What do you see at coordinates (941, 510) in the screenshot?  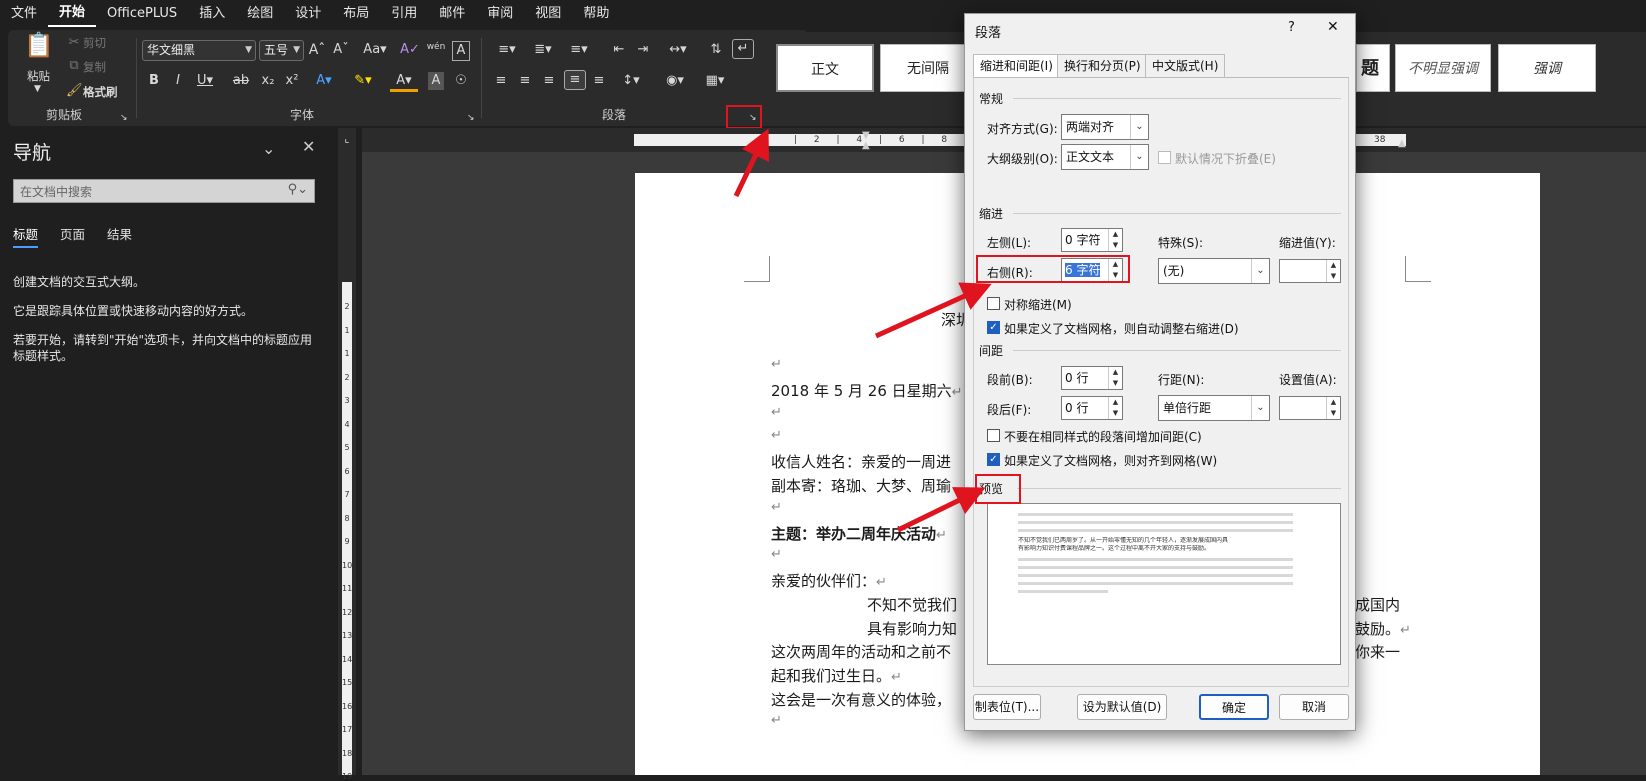 I see `arrow-to-preview` at bounding box center [941, 510].